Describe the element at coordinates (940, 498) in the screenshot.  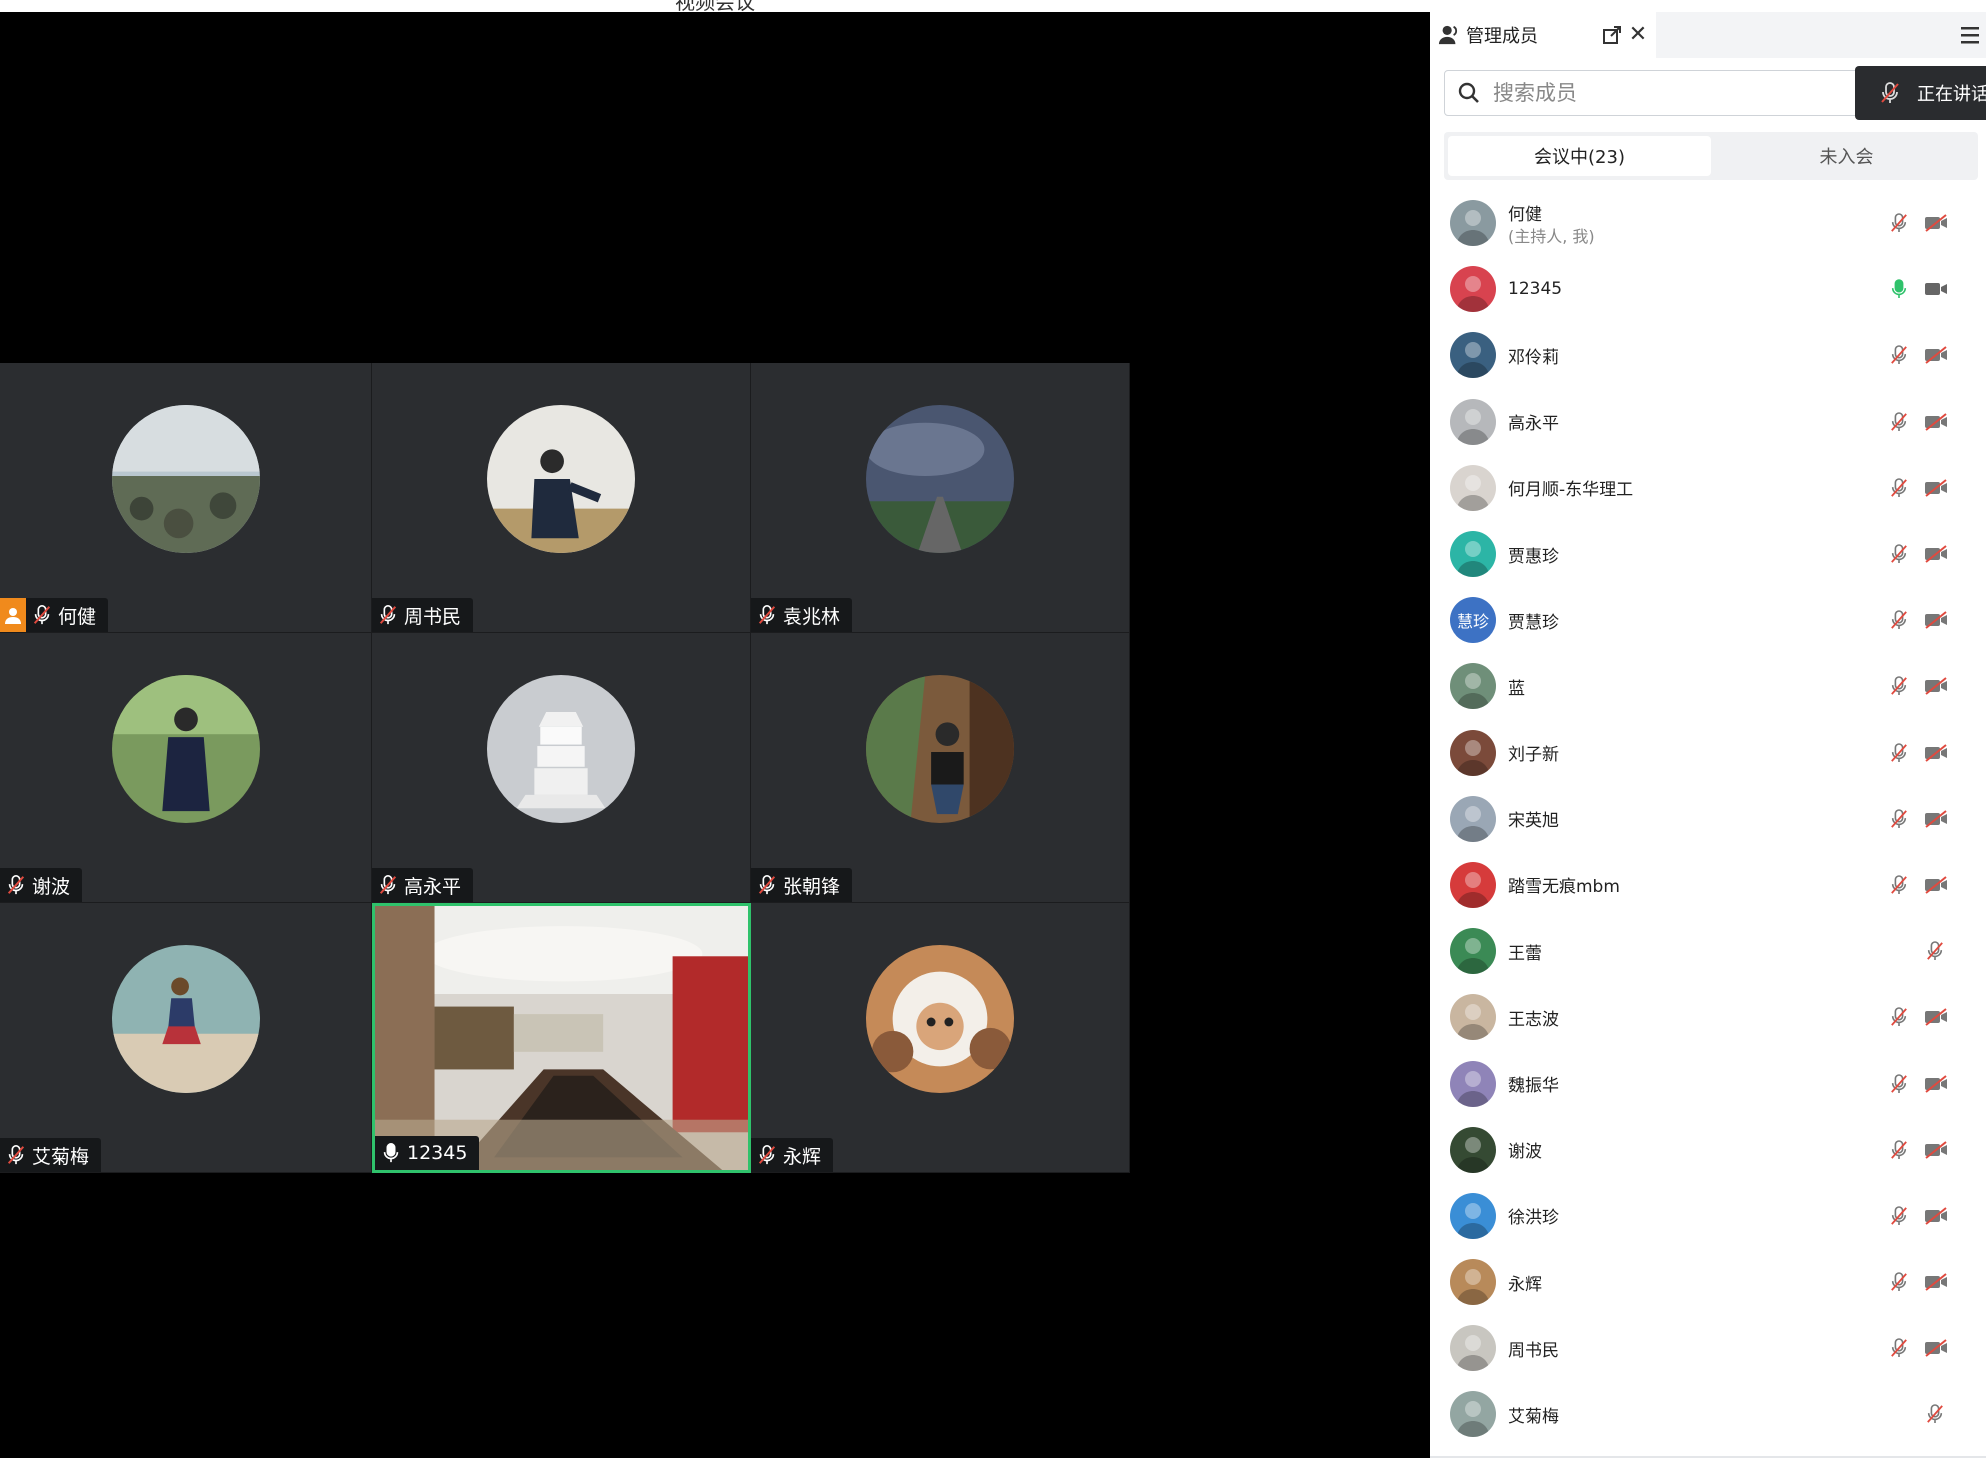
I see `video-tile: 袁兆林` at that location.